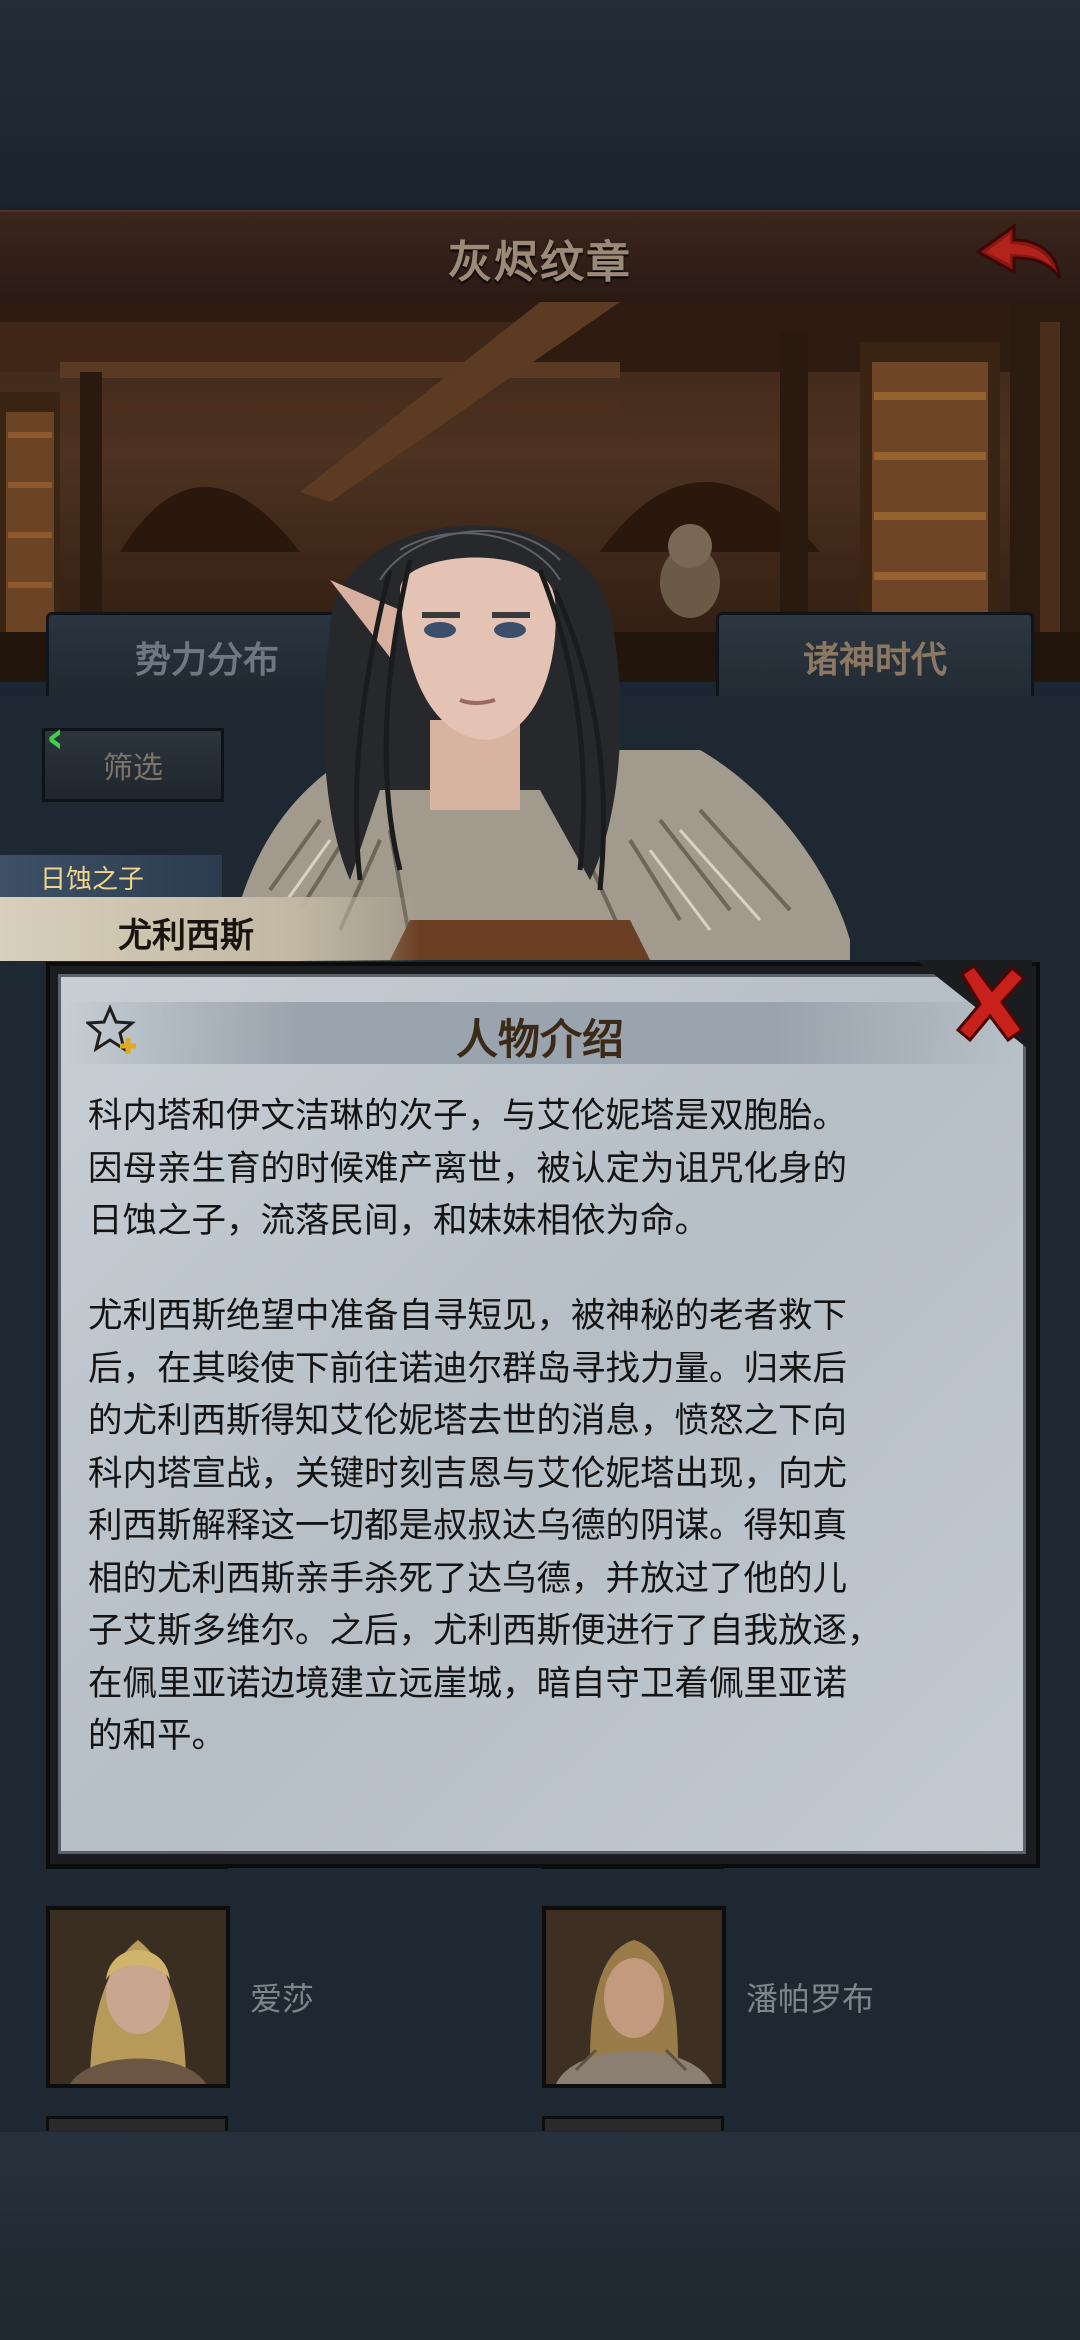  Describe the element at coordinates (186, 936) in the screenshot. I see `character-name: 尤利西斯` at that location.